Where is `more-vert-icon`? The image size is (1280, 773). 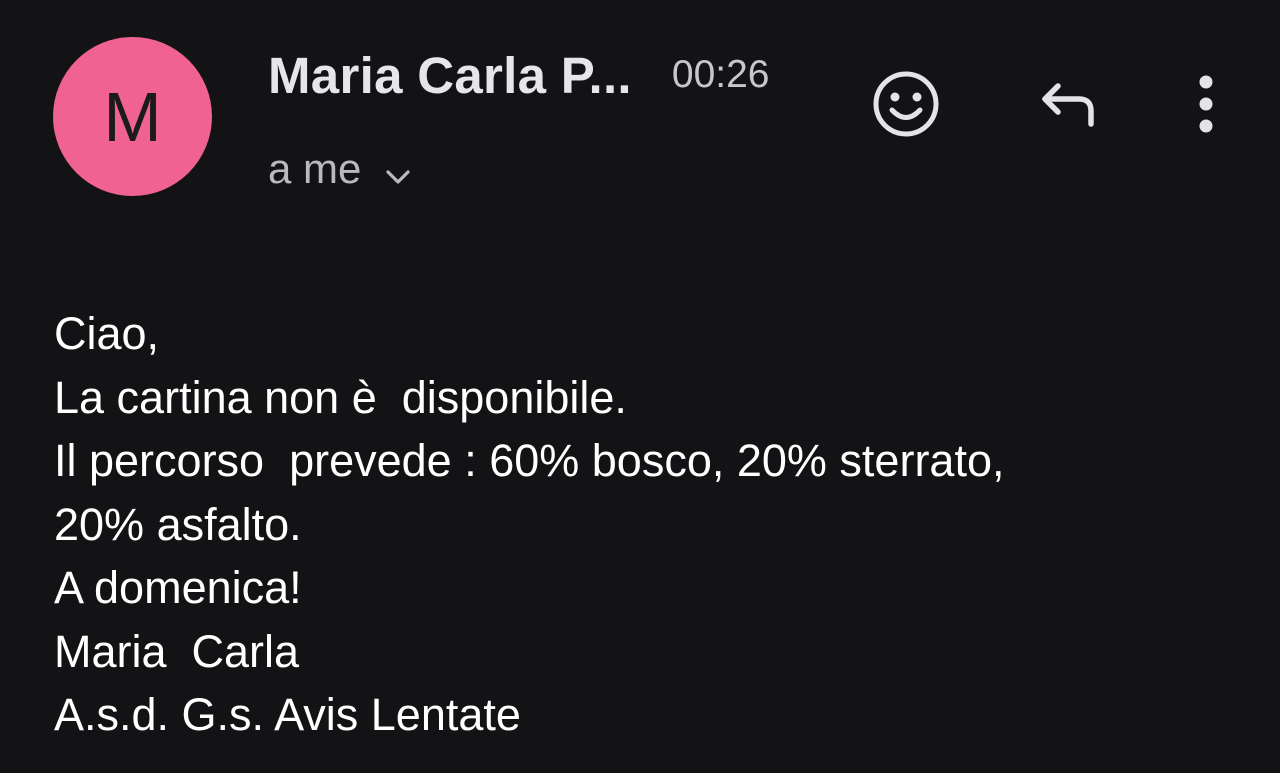
more-vert-icon is located at coordinates (1206, 106).